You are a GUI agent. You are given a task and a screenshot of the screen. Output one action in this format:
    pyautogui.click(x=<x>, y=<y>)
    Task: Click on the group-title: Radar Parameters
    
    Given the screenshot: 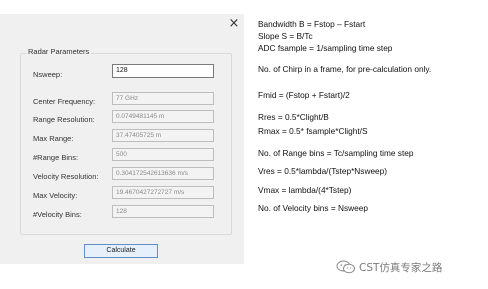 What is the action you would take?
    pyautogui.click(x=59, y=51)
    